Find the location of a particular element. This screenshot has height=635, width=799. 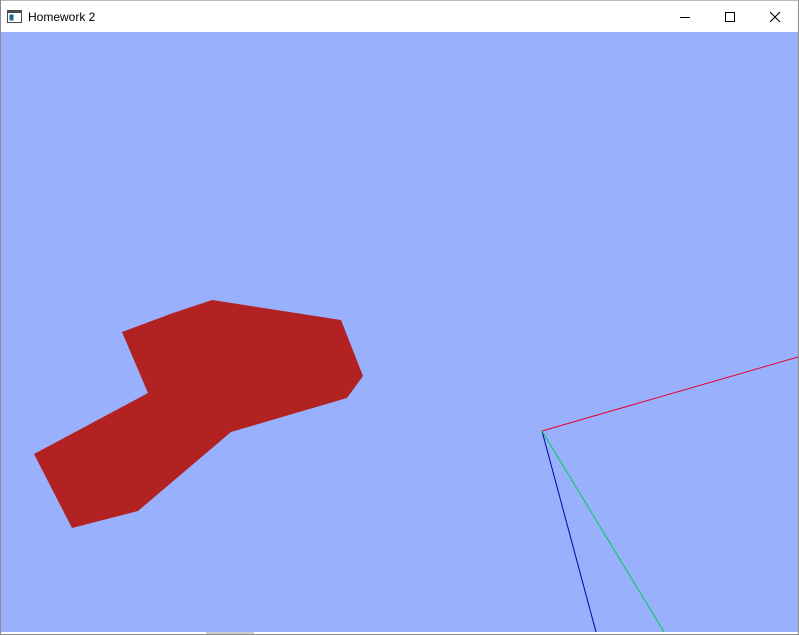

minimize-icon is located at coordinates (685, 17).